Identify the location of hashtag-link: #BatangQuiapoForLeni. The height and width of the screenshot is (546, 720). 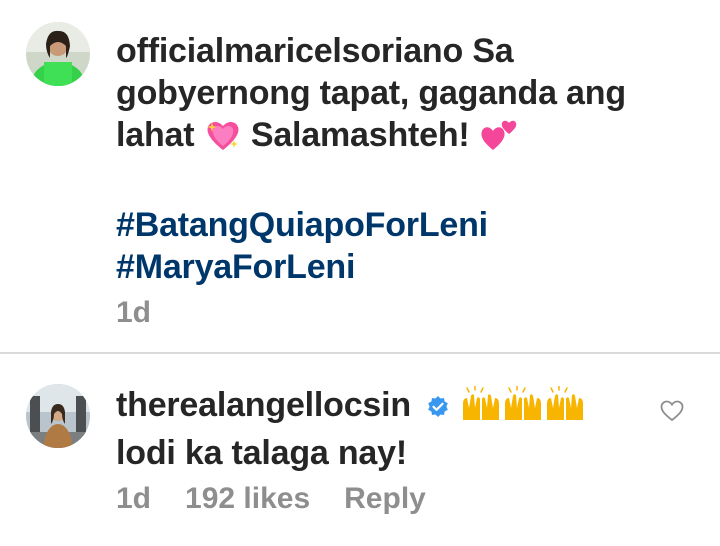
(398, 225).